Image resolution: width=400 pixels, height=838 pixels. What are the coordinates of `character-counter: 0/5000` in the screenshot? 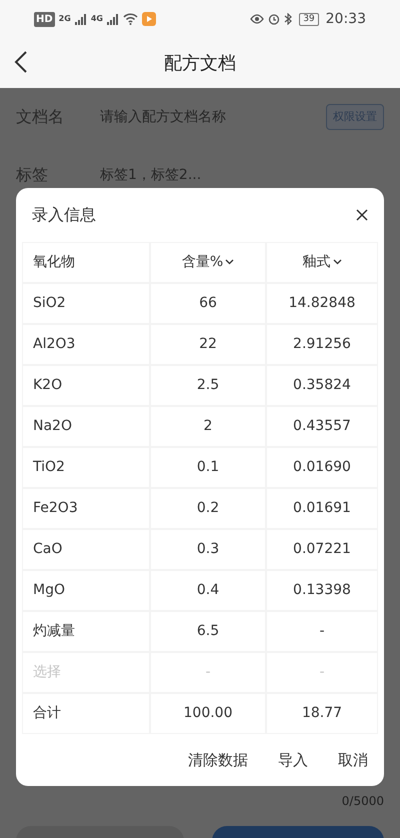 It's located at (363, 801).